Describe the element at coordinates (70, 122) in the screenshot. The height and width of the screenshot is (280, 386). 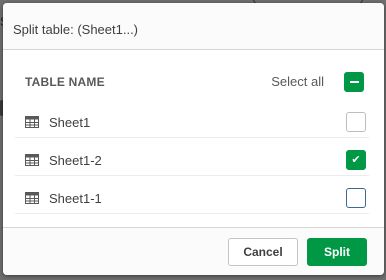
I see `table-name: Sheet1` at that location.